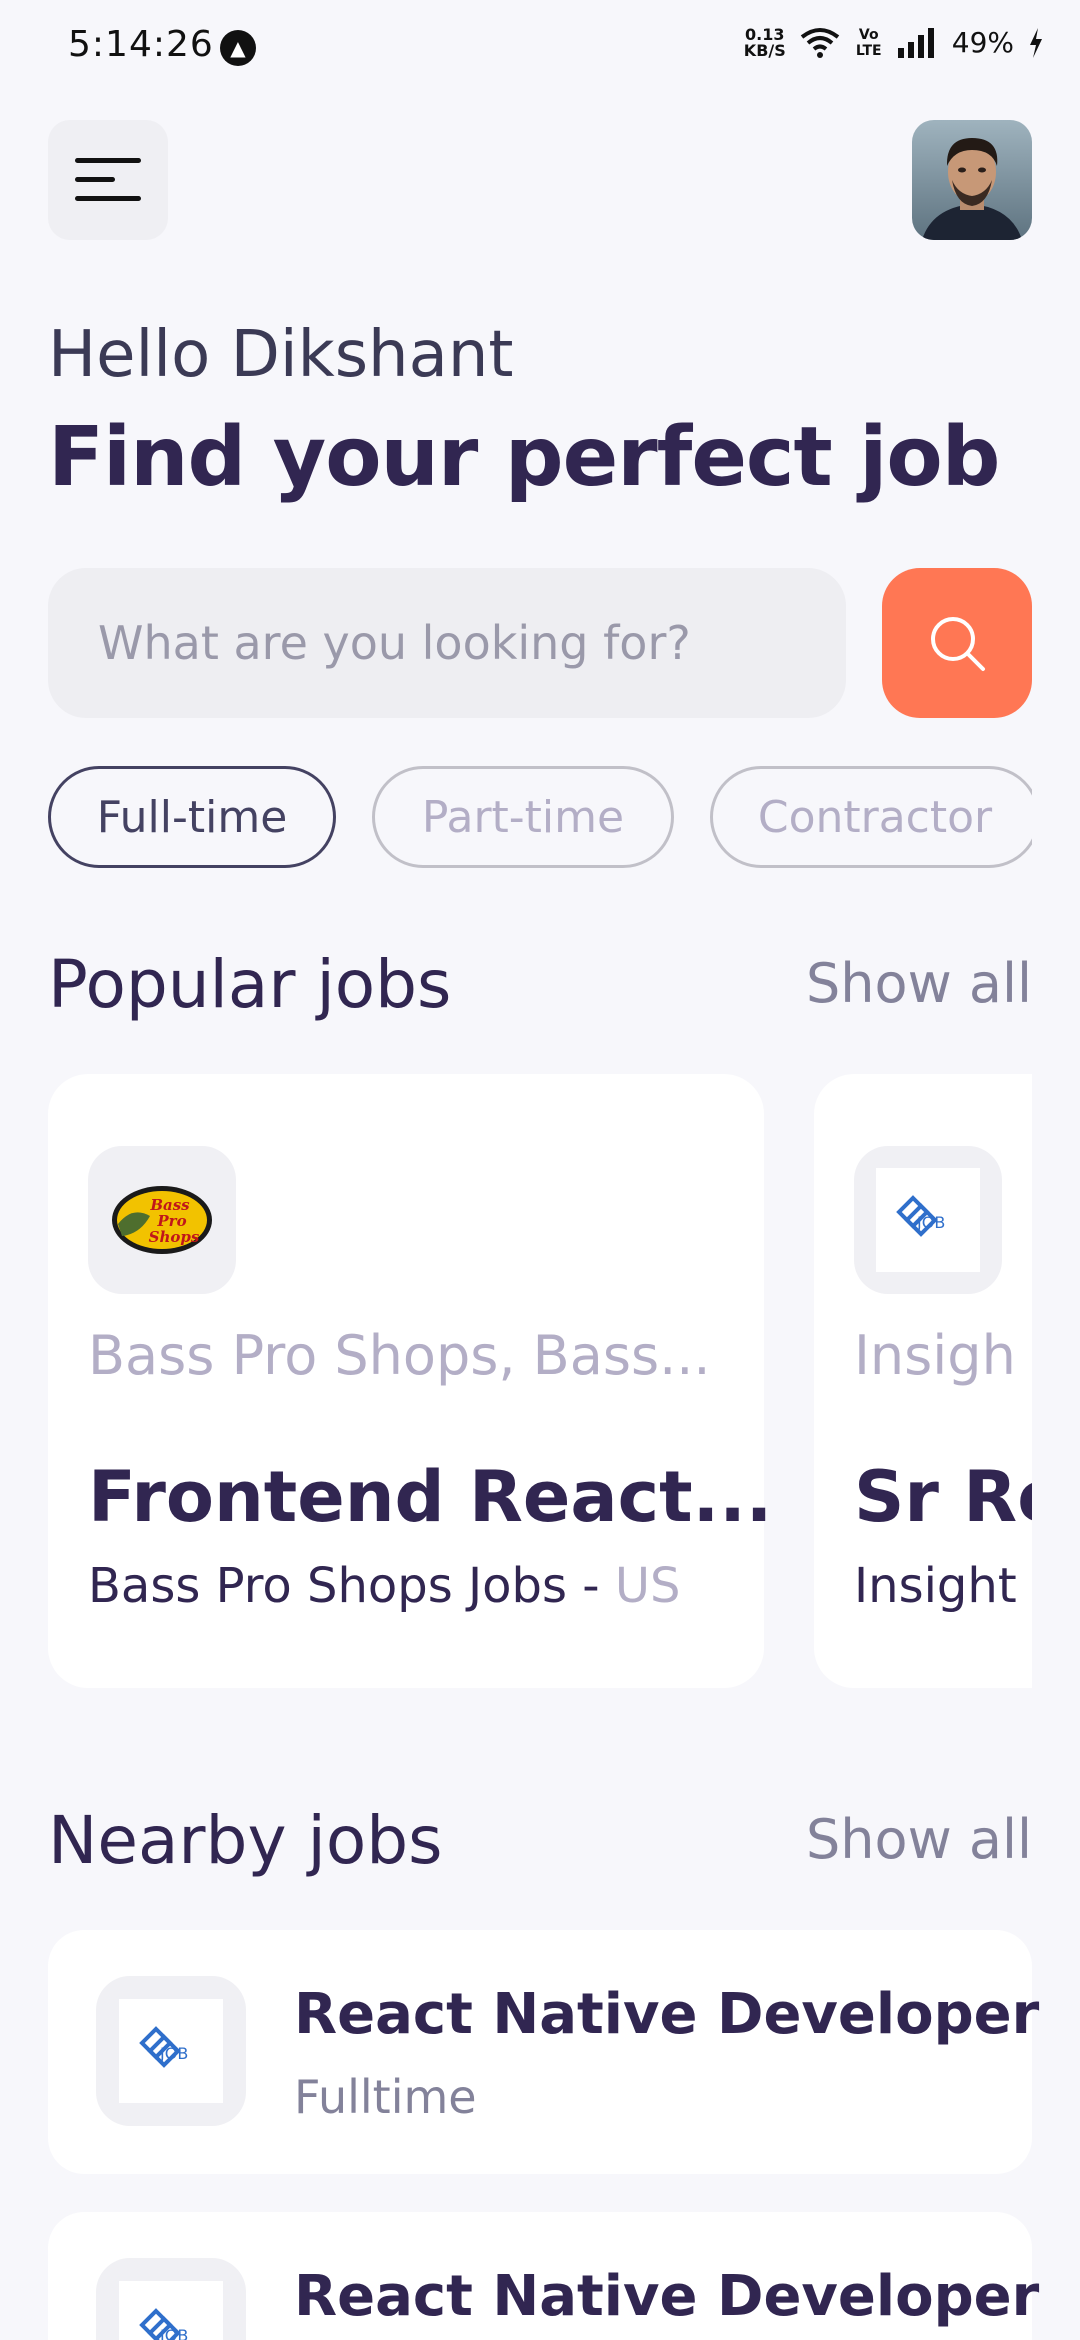 The width and height of the screenshot is (1080, 2340). Describe the element at coordinates (868, 42) in the screenshot. I see `volte-icon: Vo LTE` at that location.